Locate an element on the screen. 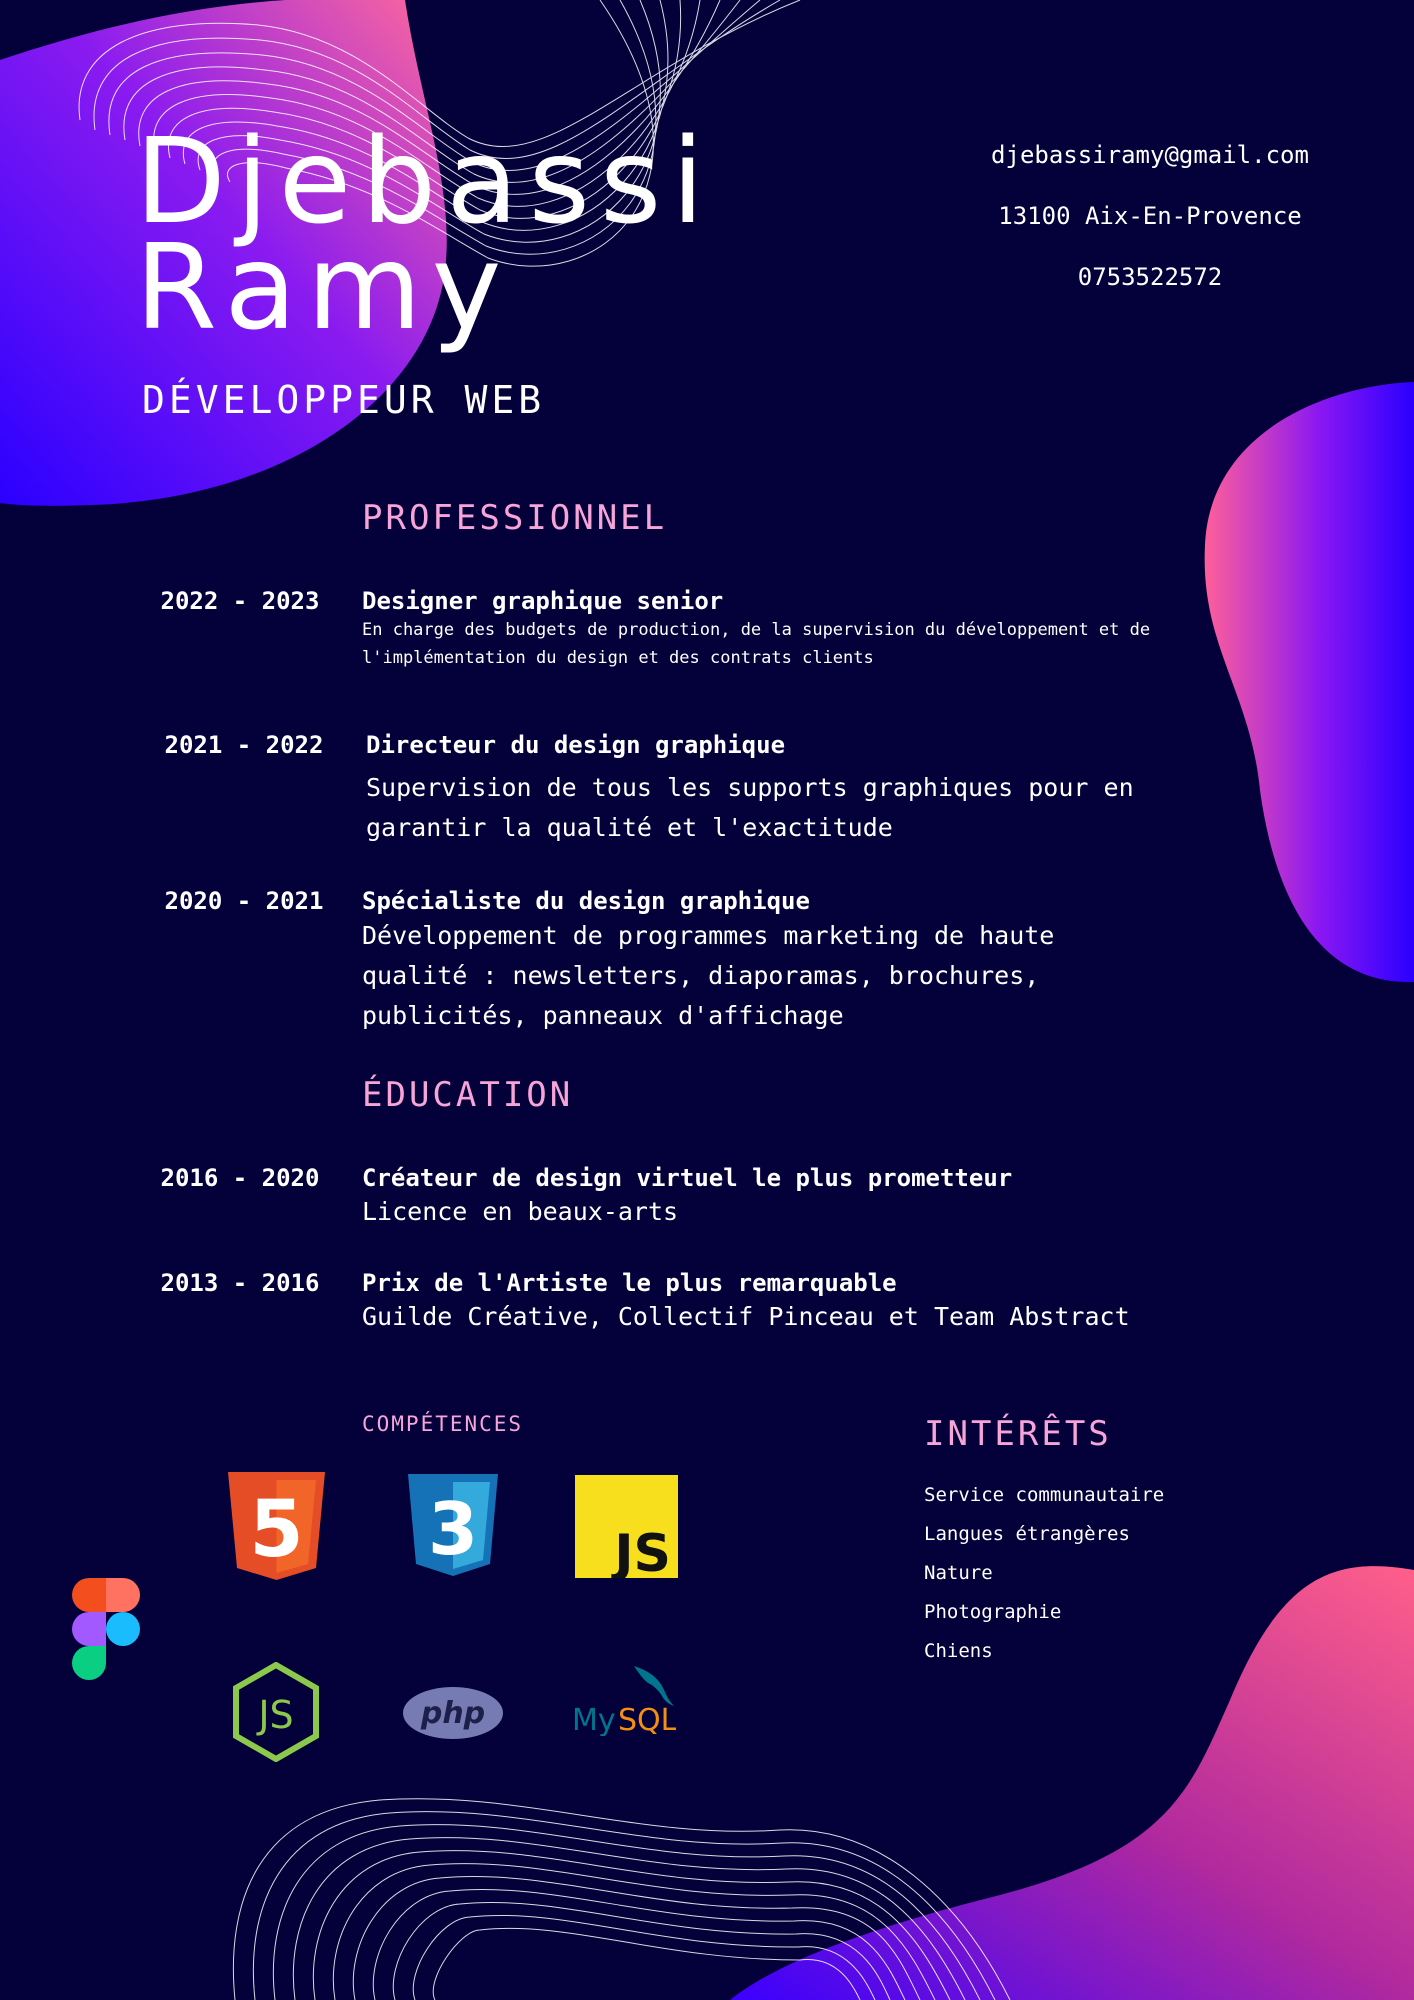  figma-icon is located at coordinates (106, 1629).